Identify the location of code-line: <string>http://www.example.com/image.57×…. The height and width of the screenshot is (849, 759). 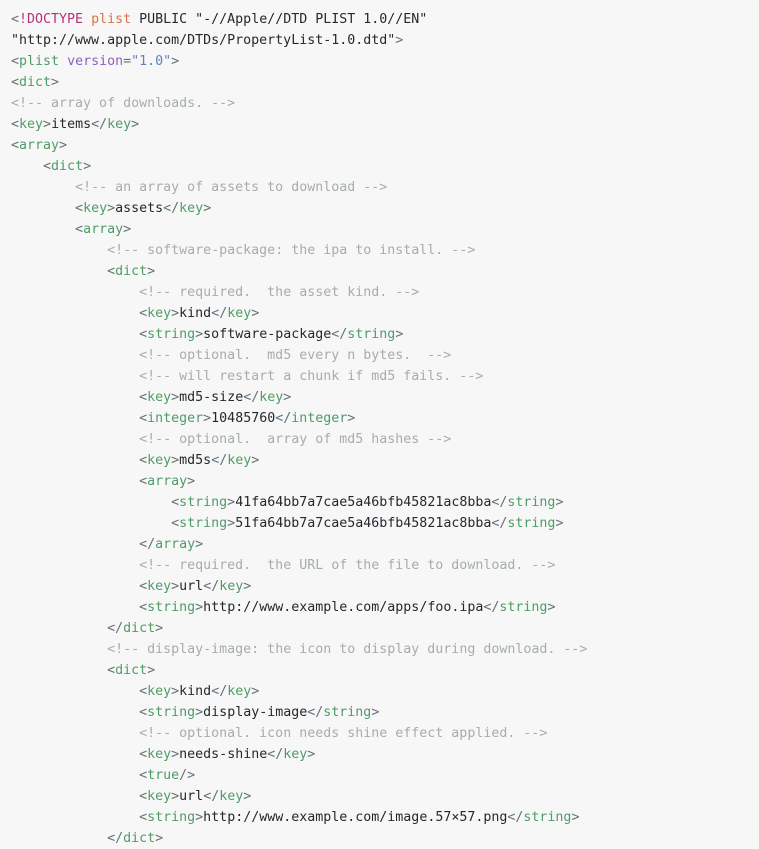
(385, 817).